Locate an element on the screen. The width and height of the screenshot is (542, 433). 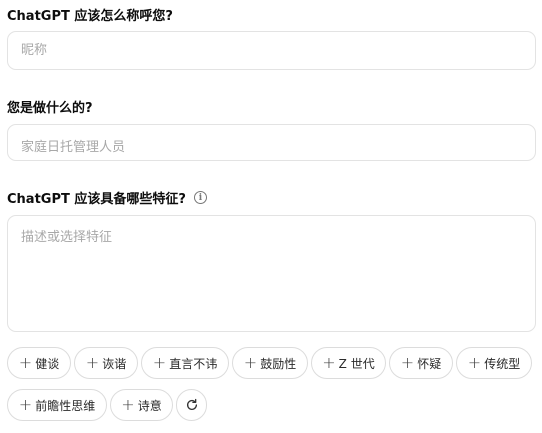
chip-label: 传统型 is located at coordinates (502, 363).